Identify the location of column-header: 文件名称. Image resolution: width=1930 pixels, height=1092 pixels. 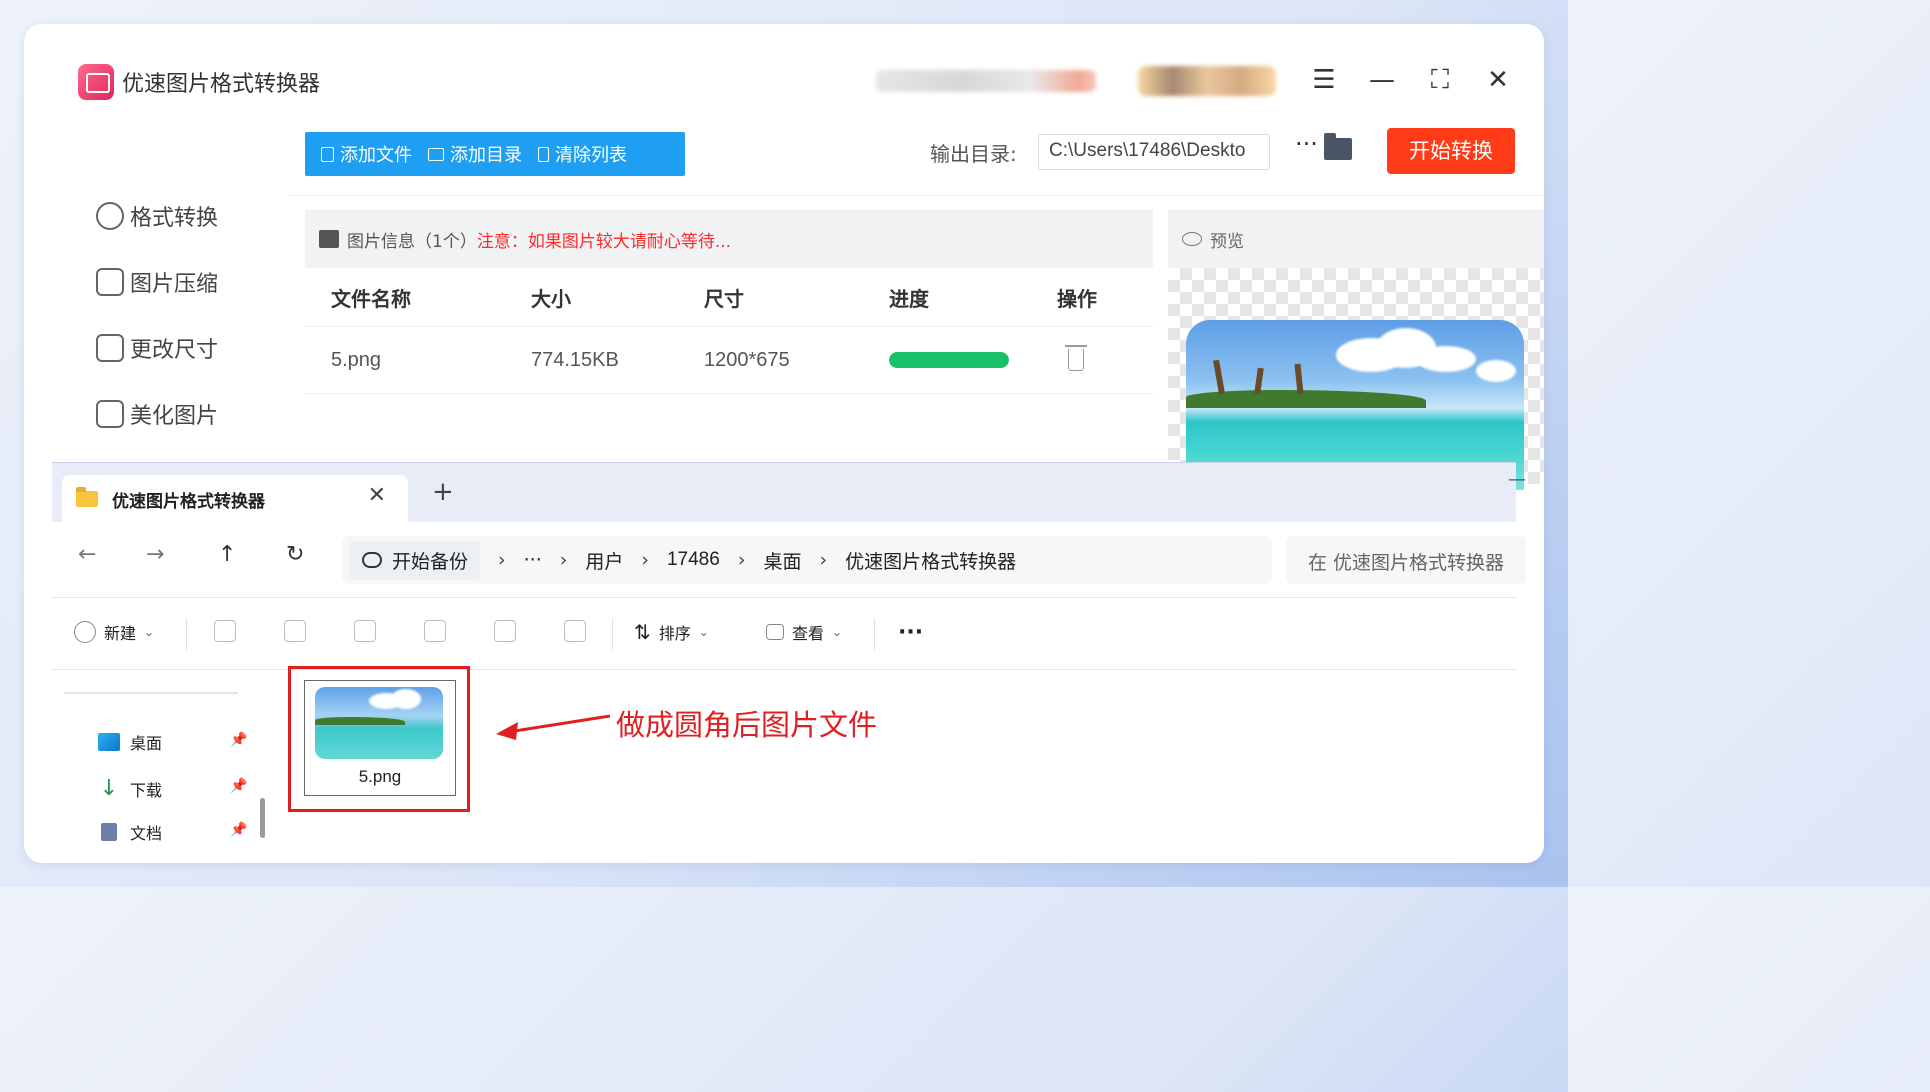
(371, 298).